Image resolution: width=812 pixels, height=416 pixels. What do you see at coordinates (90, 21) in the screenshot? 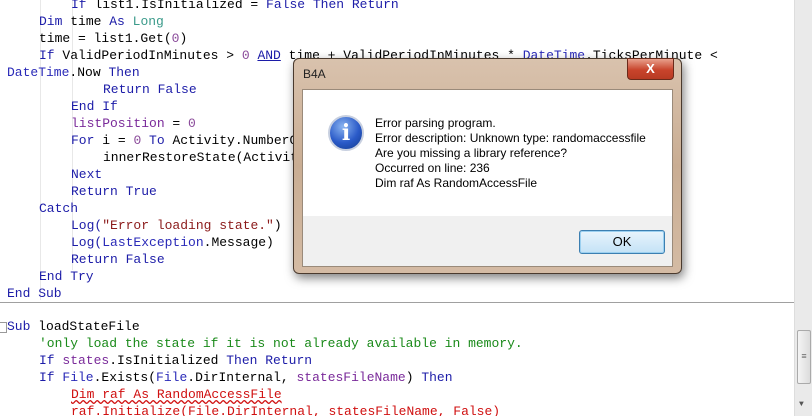
I see `code-token: time` at bounding box center [90, 21].